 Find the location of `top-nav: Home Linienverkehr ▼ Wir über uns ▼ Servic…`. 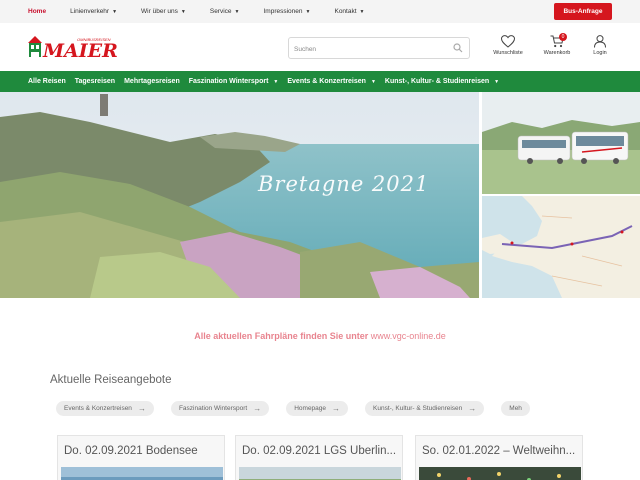

top-nav: Home Linienverkehr ▼ Wir über uns ▼ Servic… is located at coordinates (208, 11).